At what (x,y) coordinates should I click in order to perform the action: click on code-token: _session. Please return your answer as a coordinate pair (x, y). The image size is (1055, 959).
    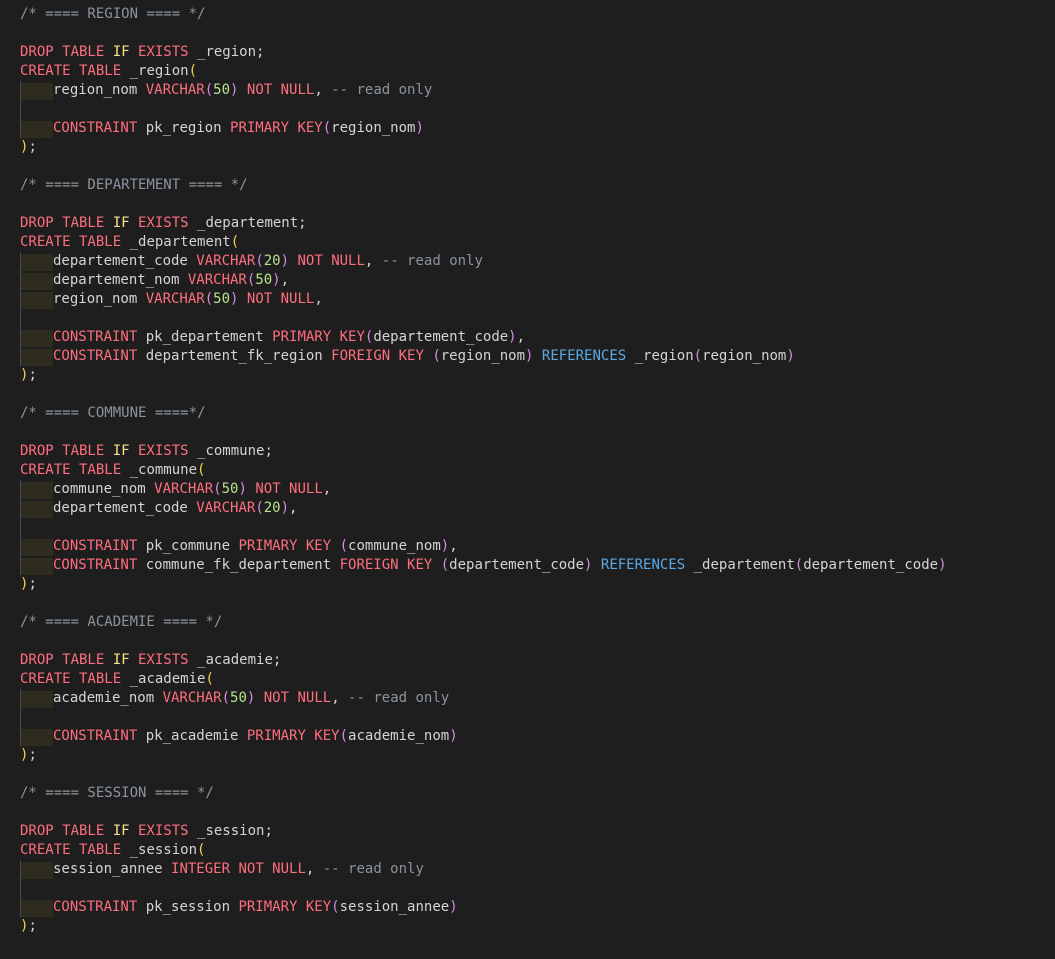
    Looking at the image, I should click on (159, 850).